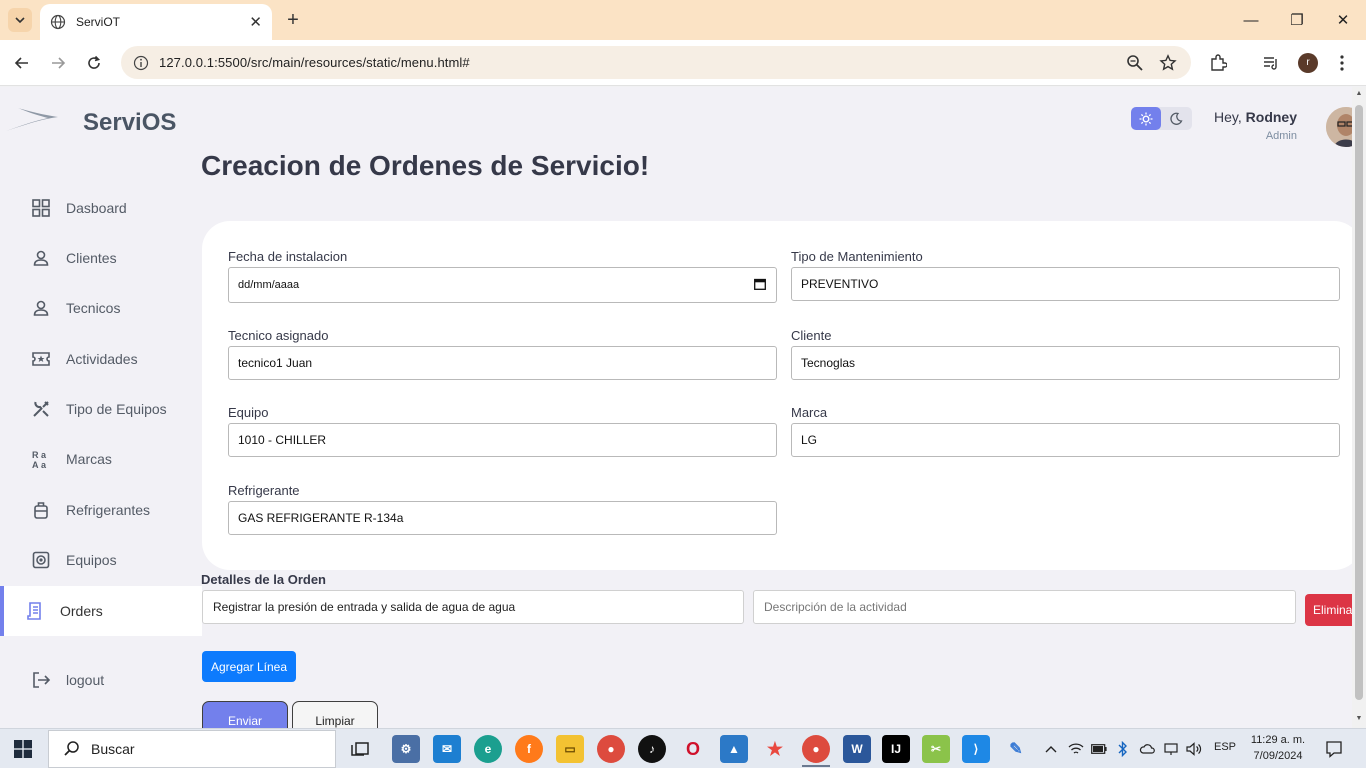 The width and height of the screenshot is (1366, 768). I want to click on activity-description-input: Descripción de la actividad, so click(1024, 607).